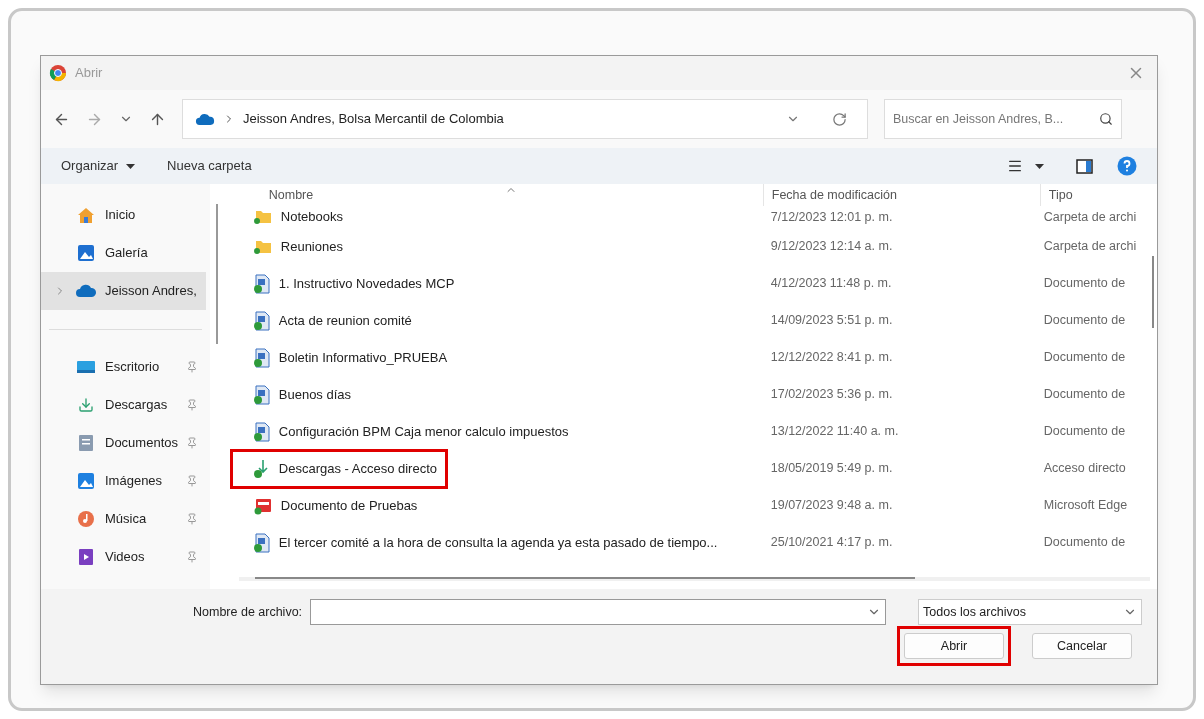 The width and height of the screenshot is (1204, 719). Describe the element at coordinates (86, 215) in the screenshot. I see `house-icon` at that location.